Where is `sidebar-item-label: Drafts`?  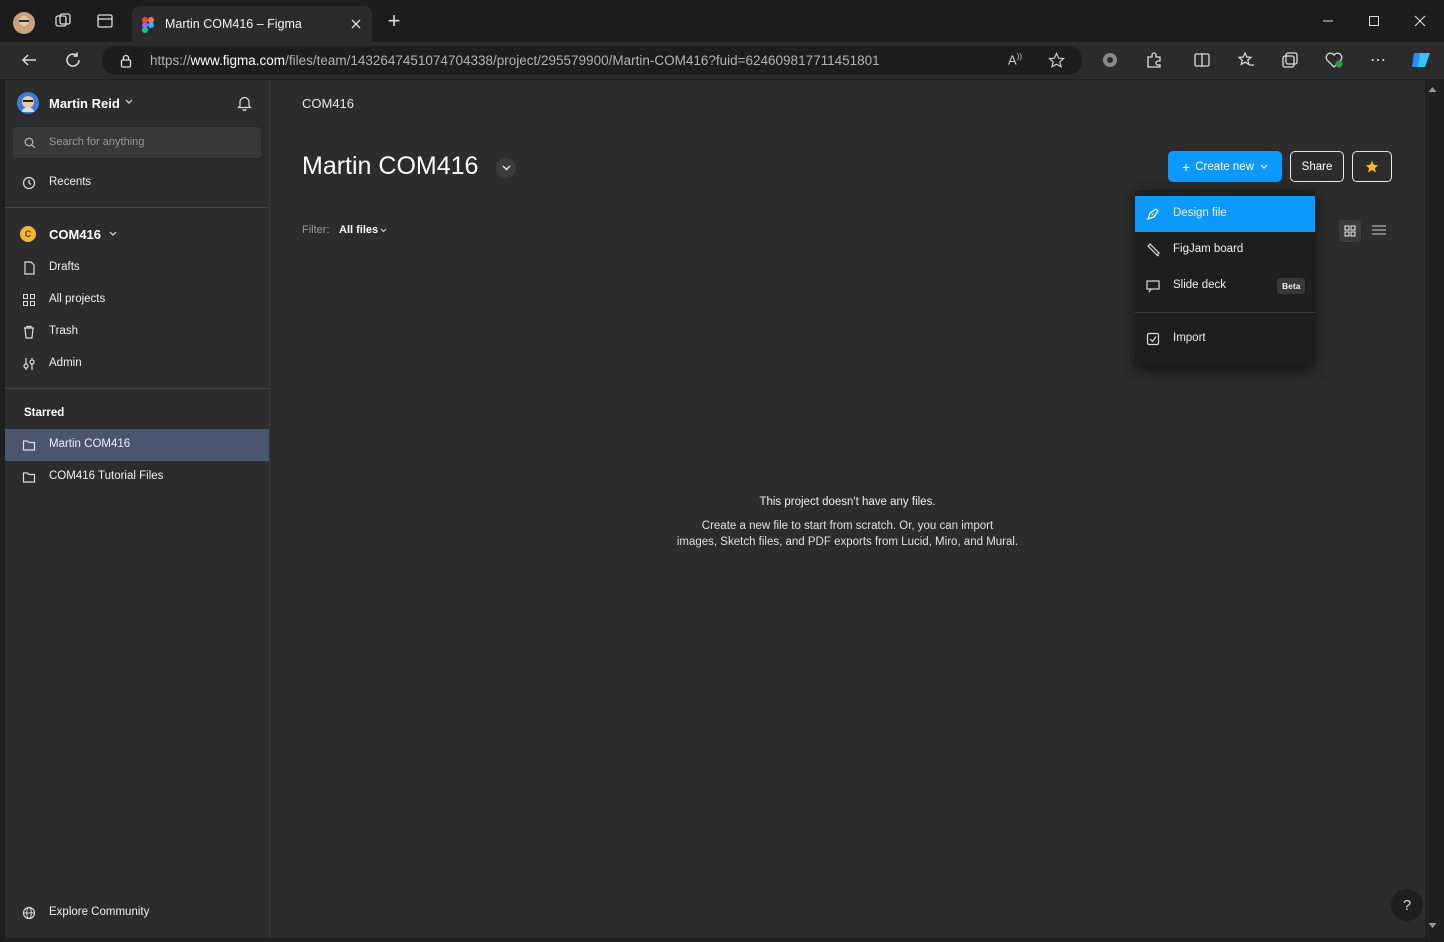 sidebar-item-label: Drafts is located at coordinates (64, 267).